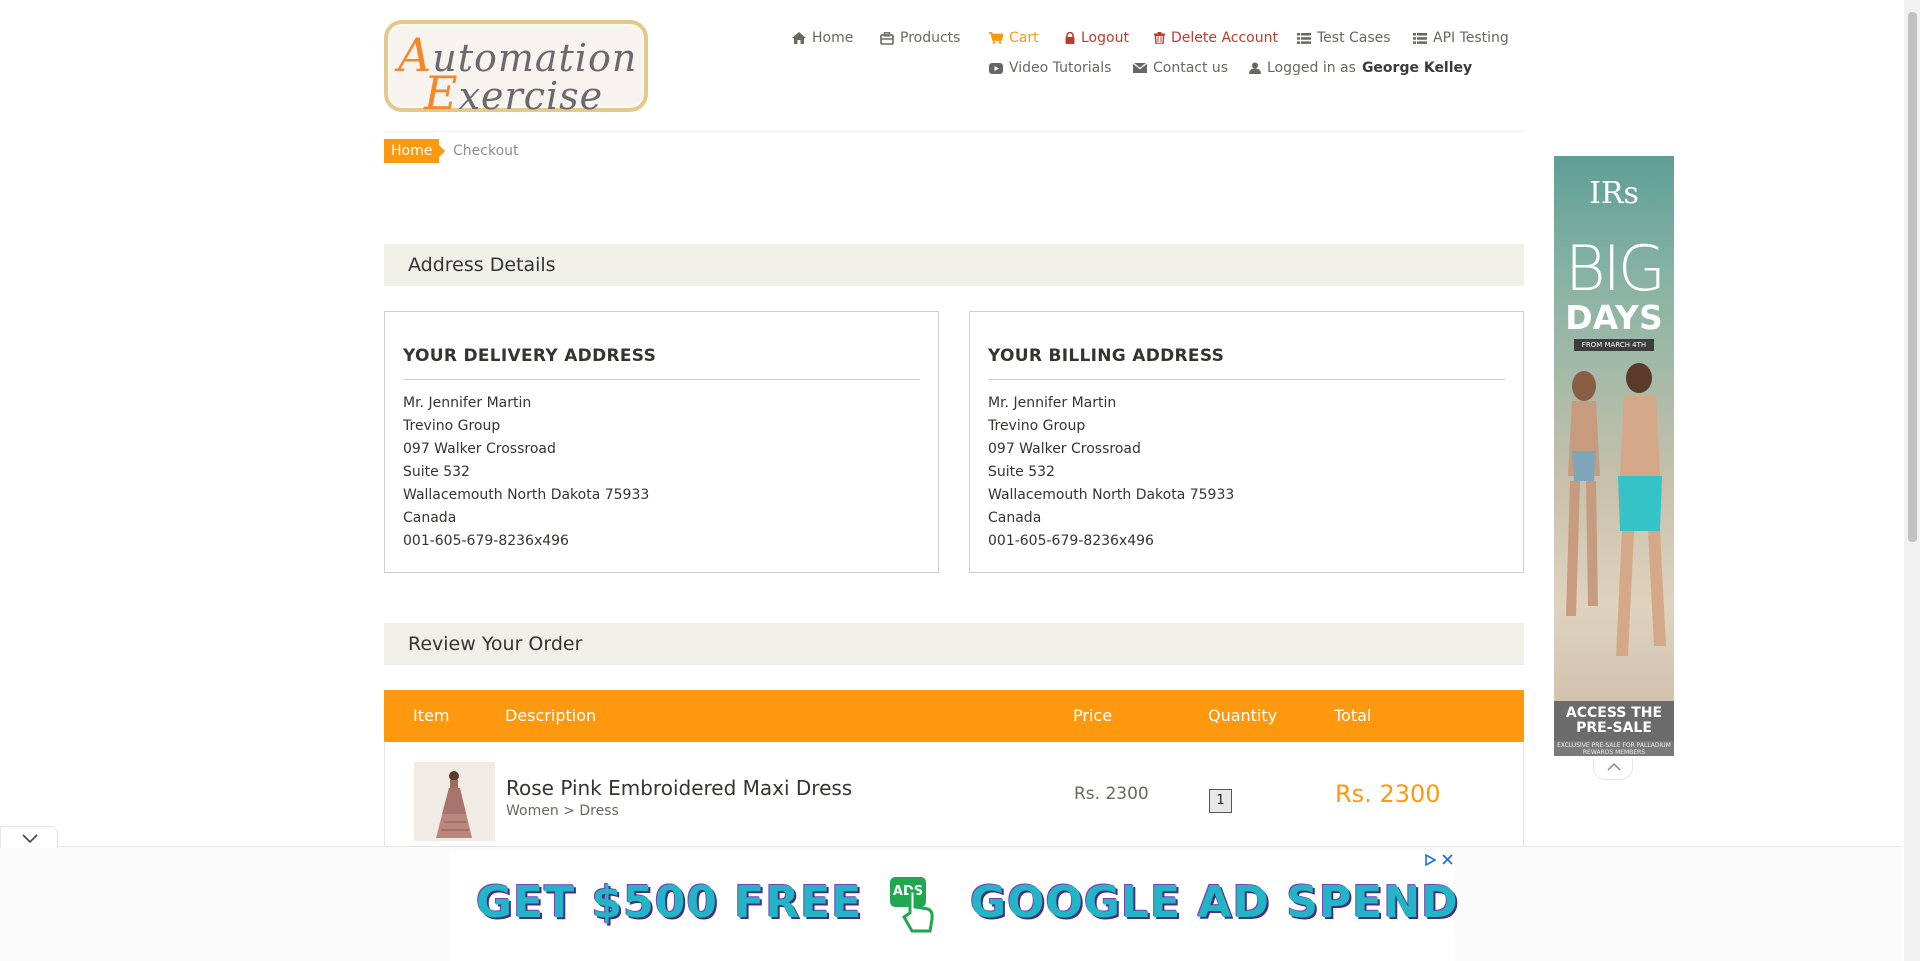 This screenshot has height=961, width=1920. Describe the element at coordinates (1616, 509) in the screenshot. I see `ad-photo` at that location.